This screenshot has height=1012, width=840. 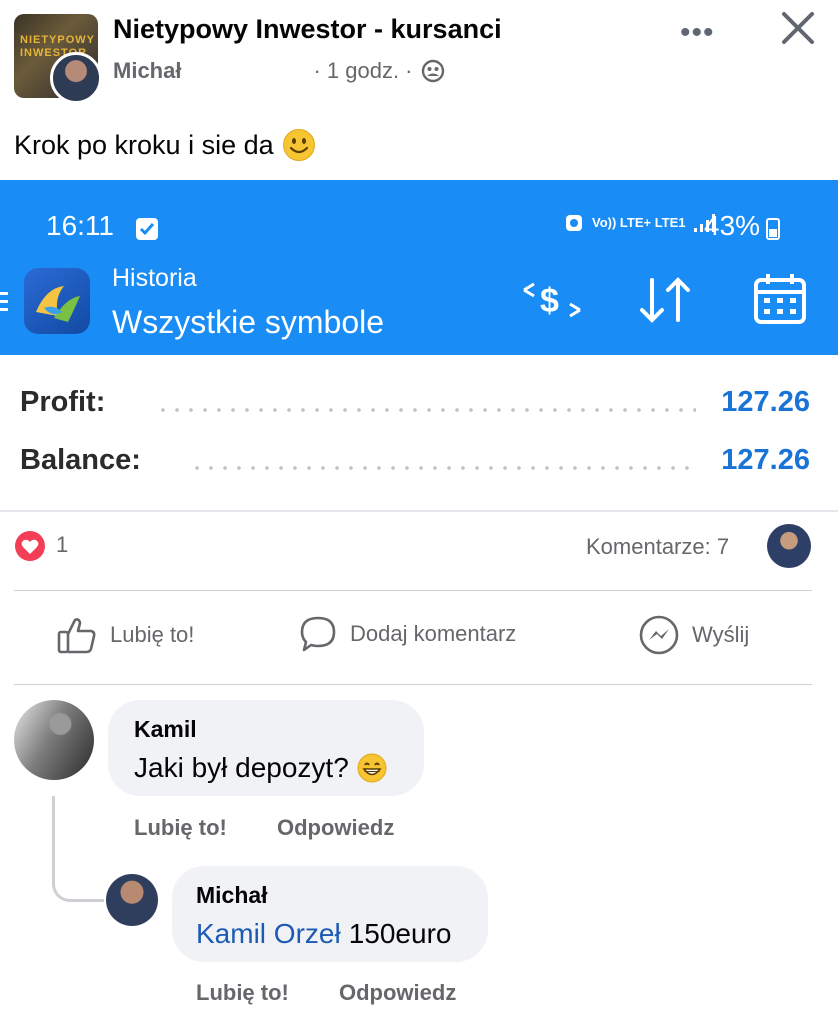 I want to click on author-line: Michał · 1 godz. ·, so click(x=279, y=71).